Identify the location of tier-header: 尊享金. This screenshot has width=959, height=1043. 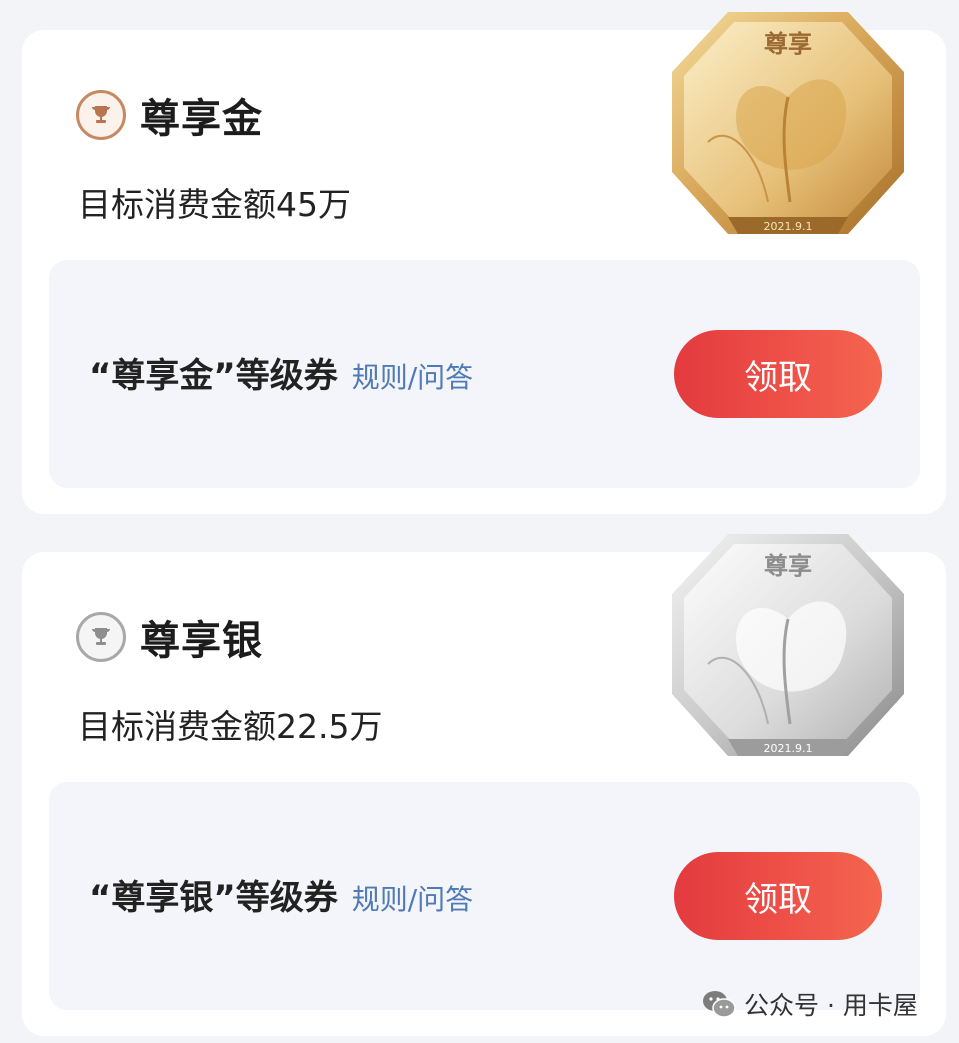
(169, 115).